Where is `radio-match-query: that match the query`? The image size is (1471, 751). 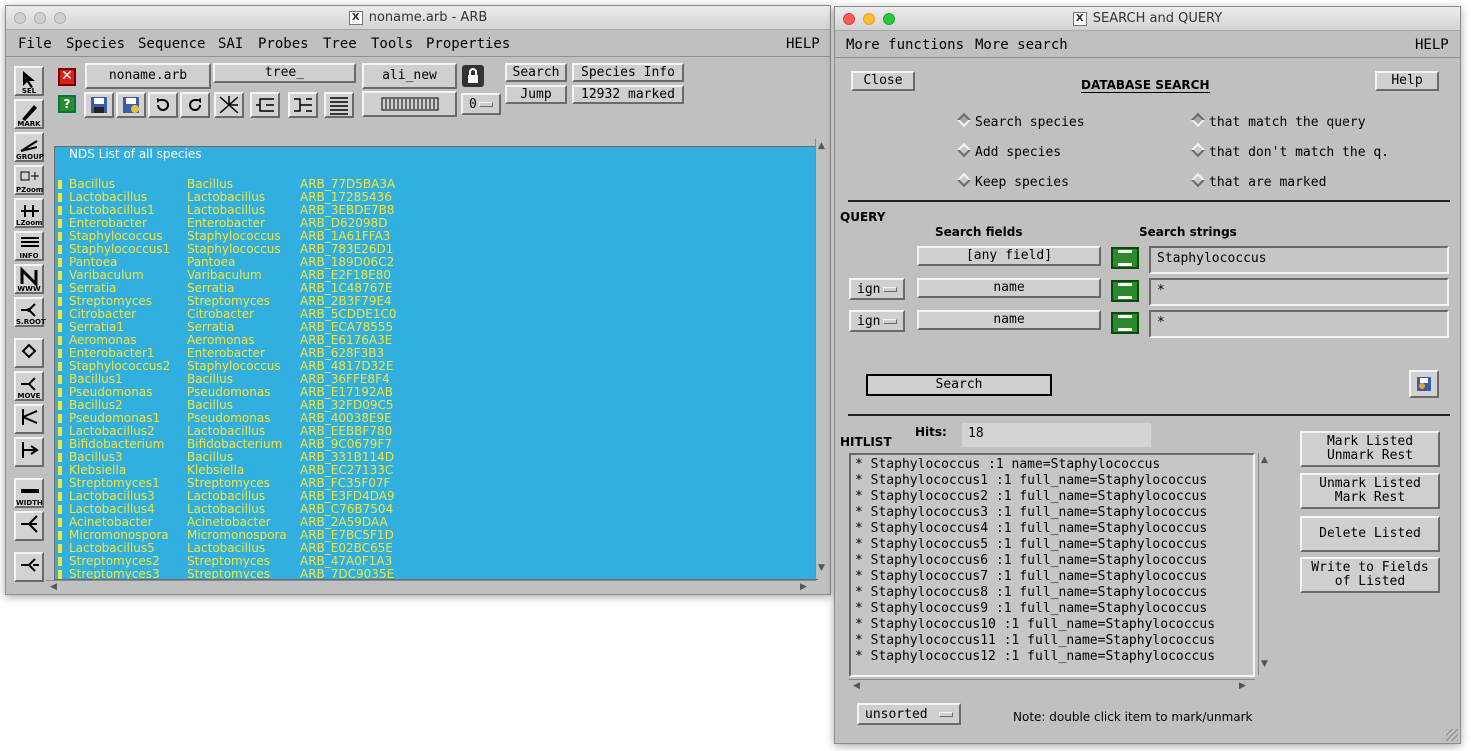
radio-match-query: that match the query is located at coordinates (1278, 121).